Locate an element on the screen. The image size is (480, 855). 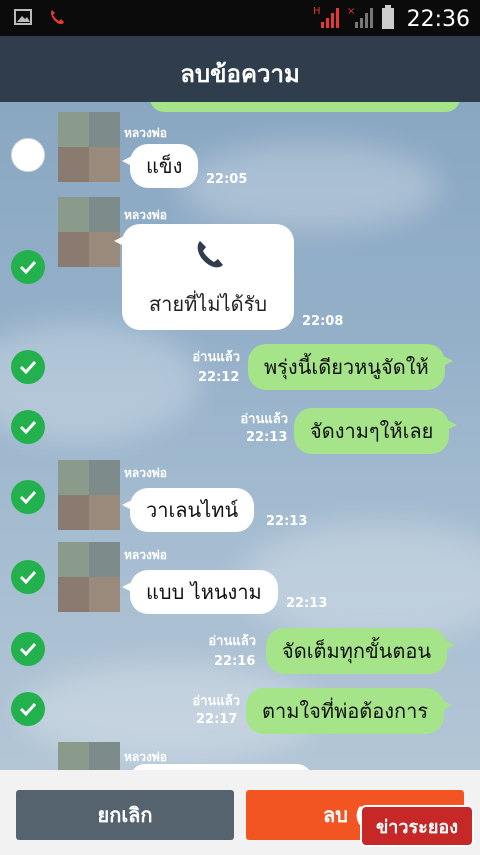
phone-handset-icon is located at coordinates (209, 255).